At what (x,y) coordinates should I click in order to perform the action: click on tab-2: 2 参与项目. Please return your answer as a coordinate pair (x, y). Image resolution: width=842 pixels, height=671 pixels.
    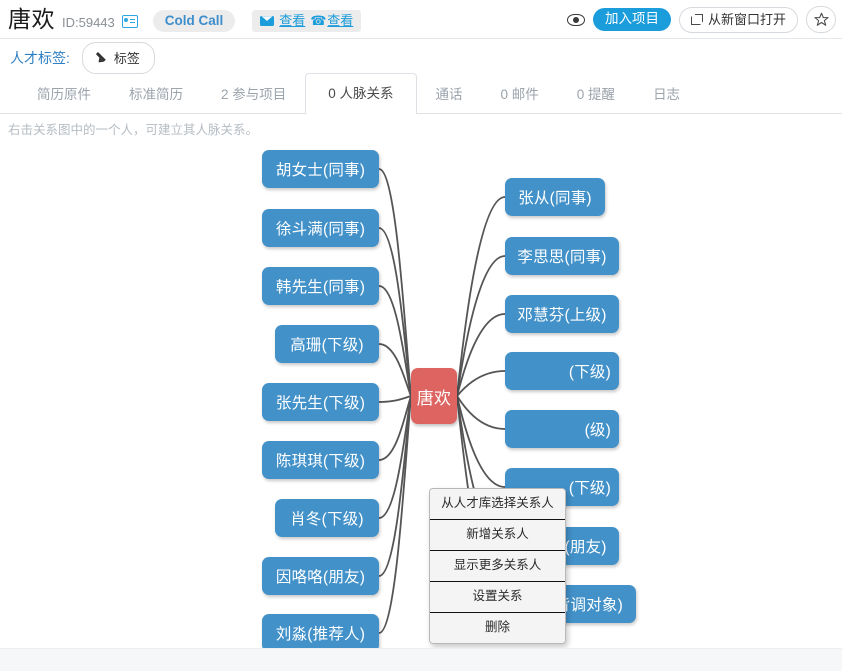
    Looking at the image, I should click on (253, 95).